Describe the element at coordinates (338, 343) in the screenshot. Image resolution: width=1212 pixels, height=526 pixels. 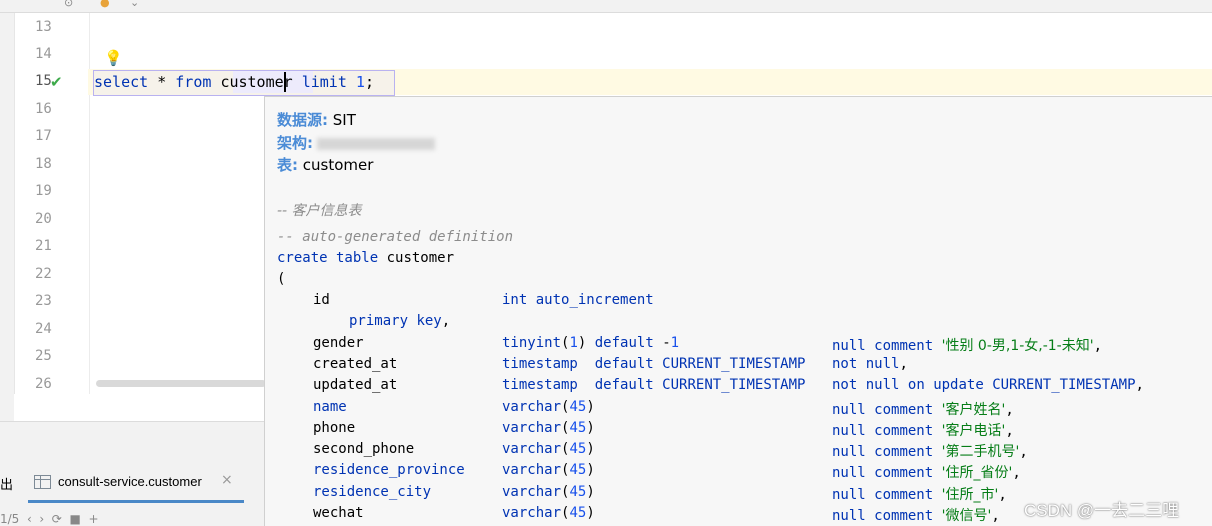
I see `ddl-column-name: gender` at that location.